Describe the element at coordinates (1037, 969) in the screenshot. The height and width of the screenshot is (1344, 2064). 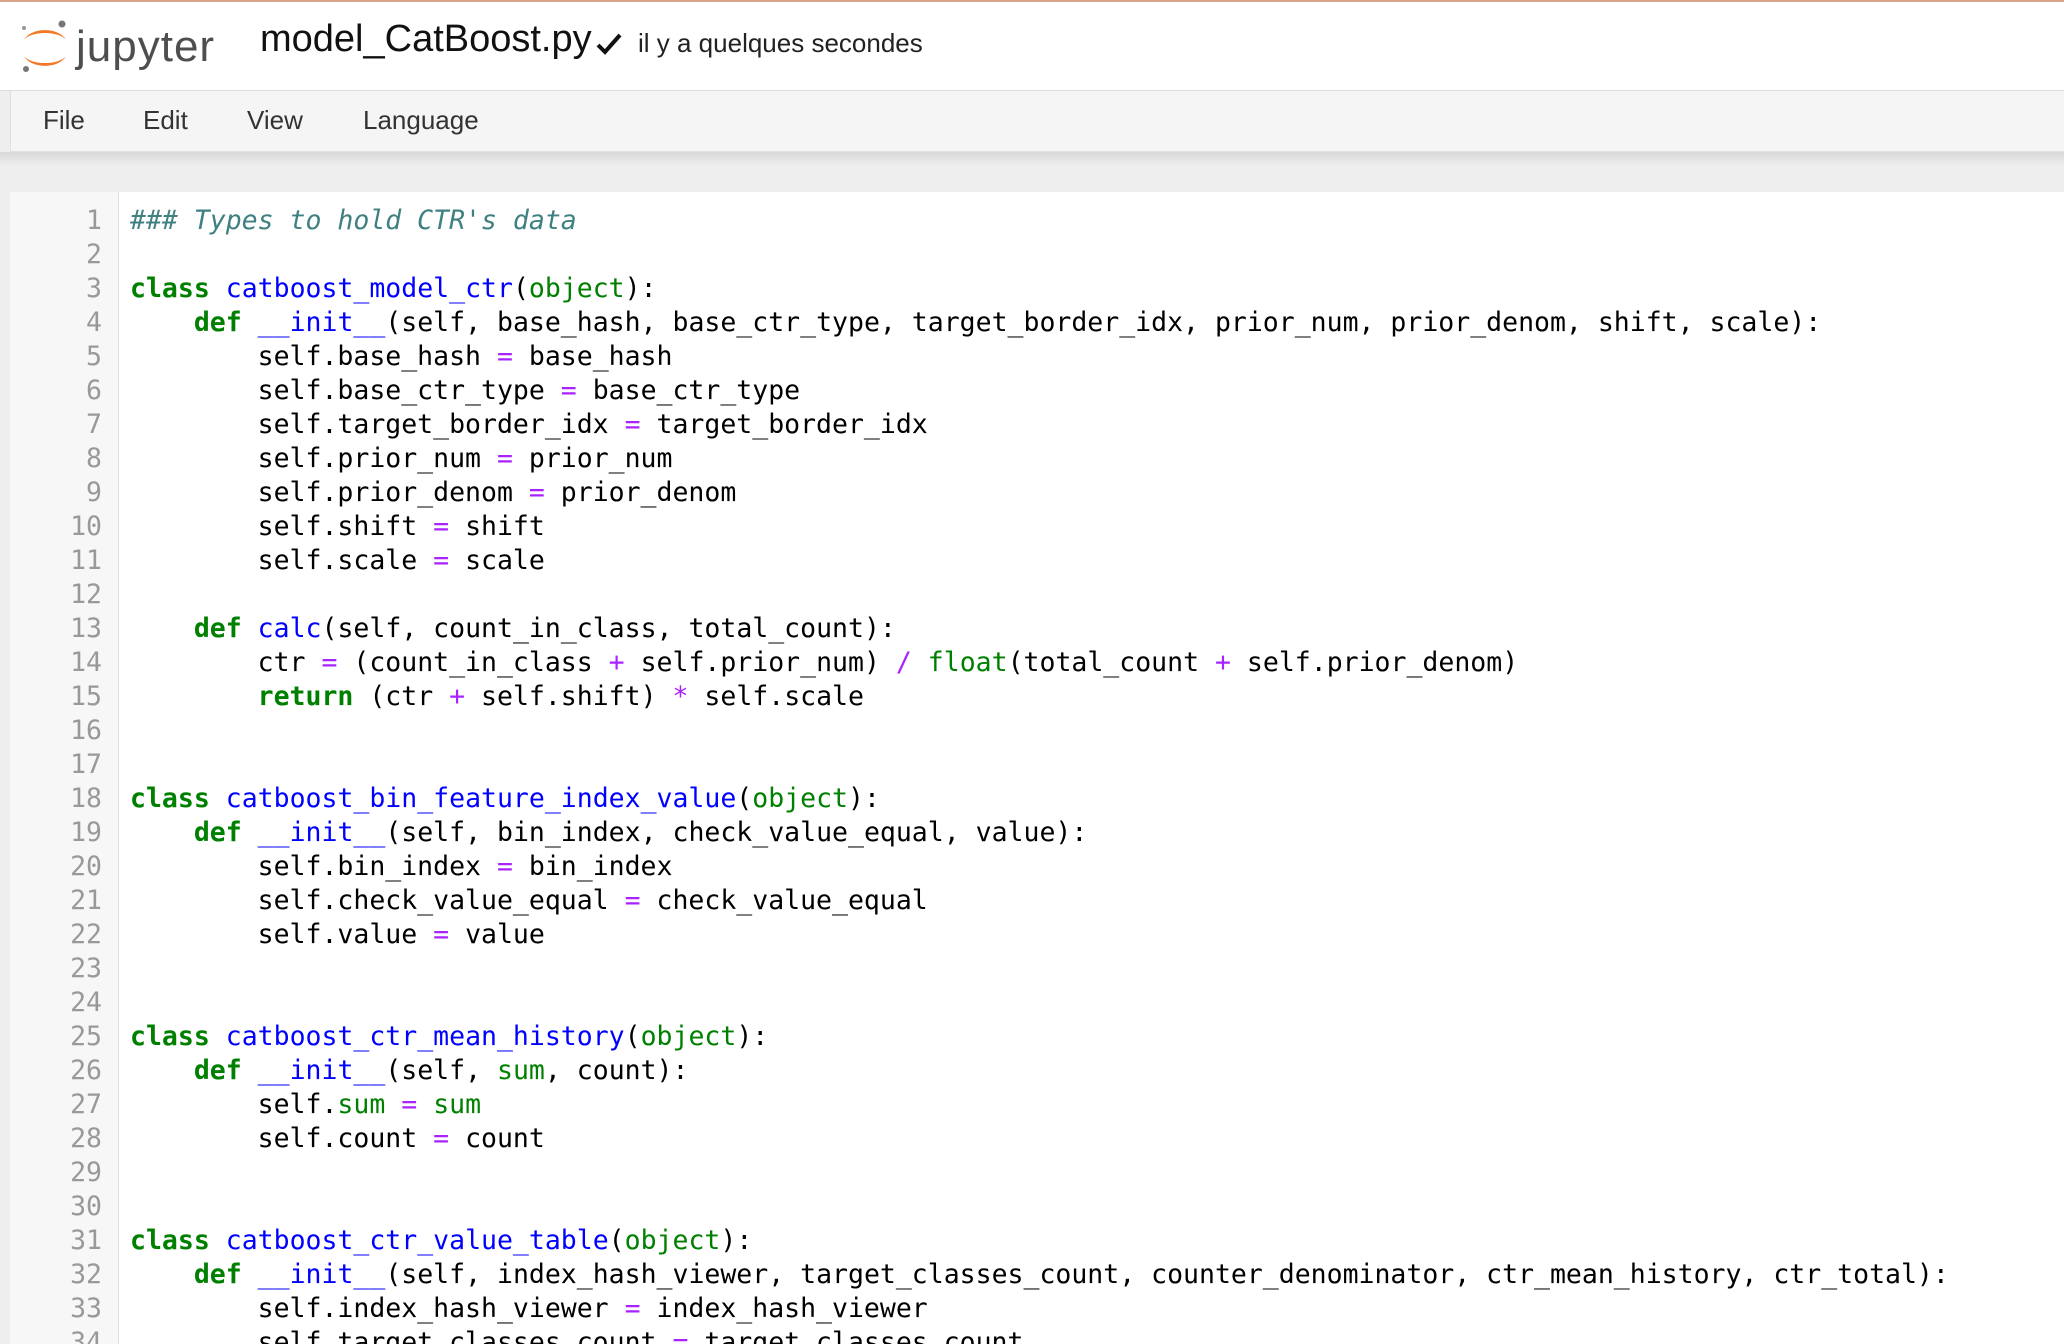
I see `code-line: 23` at that location.